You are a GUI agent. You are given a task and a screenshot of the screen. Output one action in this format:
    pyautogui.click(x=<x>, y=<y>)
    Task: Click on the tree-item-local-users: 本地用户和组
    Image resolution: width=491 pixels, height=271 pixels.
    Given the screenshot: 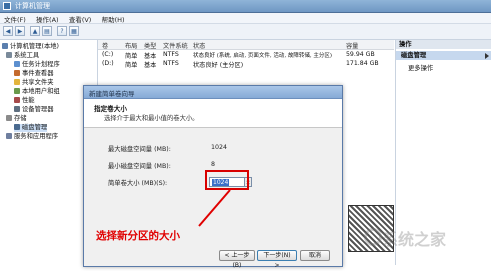 What is the action you would take?
    pyautogui.click(x=37, y=92)
    